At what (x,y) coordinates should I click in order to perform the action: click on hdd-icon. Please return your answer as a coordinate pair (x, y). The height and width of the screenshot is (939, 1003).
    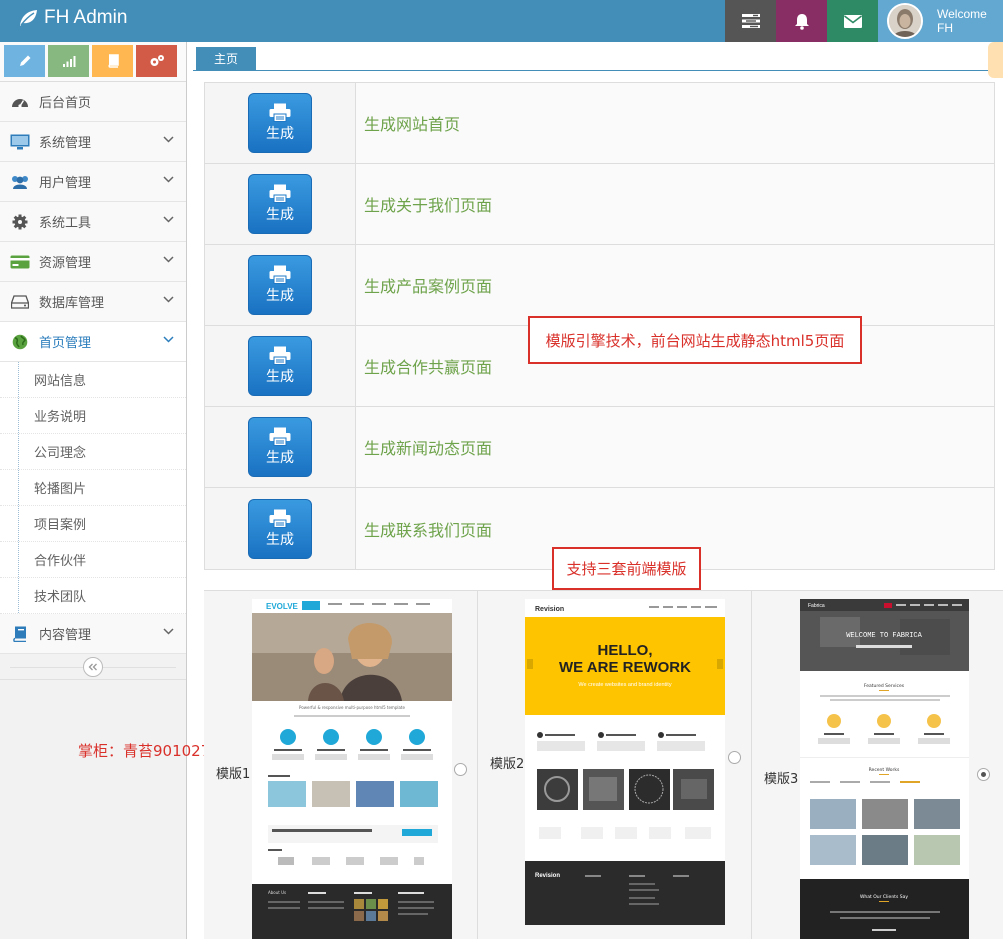
    Looking at the image, I should click on (20, 302).